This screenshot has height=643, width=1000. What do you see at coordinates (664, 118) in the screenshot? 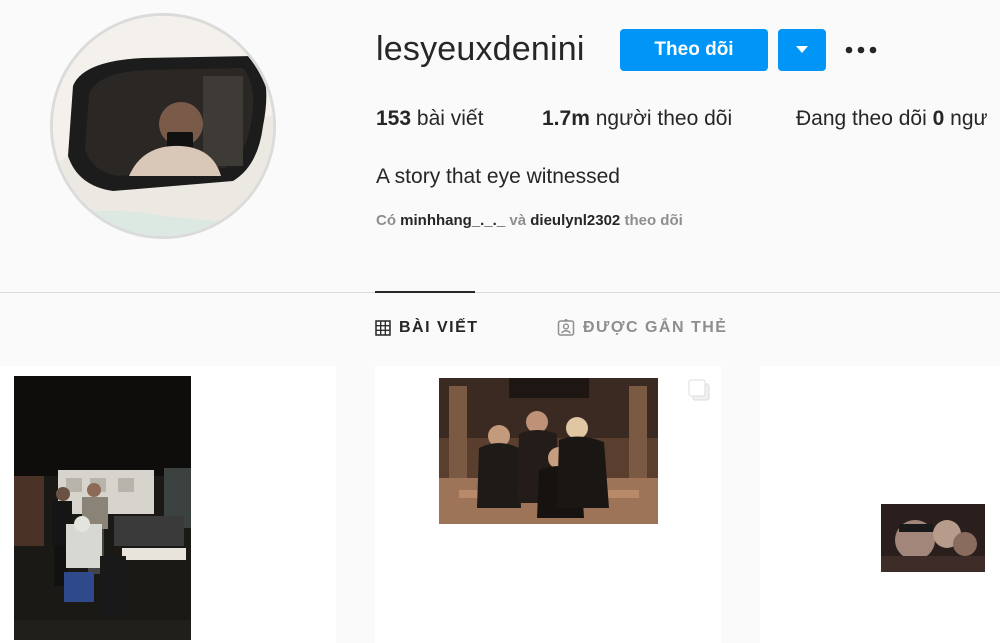
I see `followers-label: người theo dõi` at bounding box center [664, 118].